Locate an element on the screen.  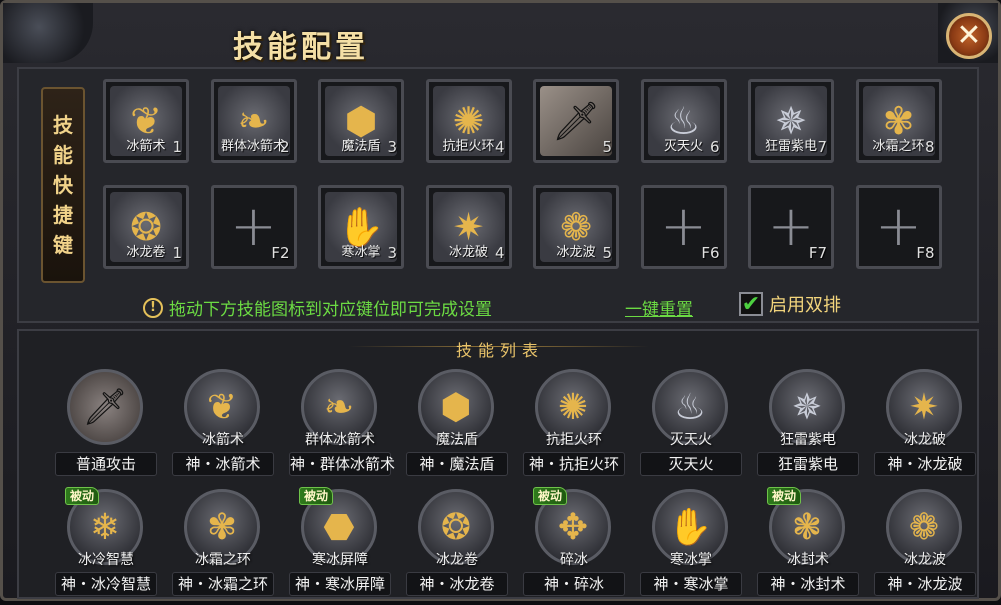
hotkey-slot-name: 狂雷紫电 is located at coordinates (790, 146).